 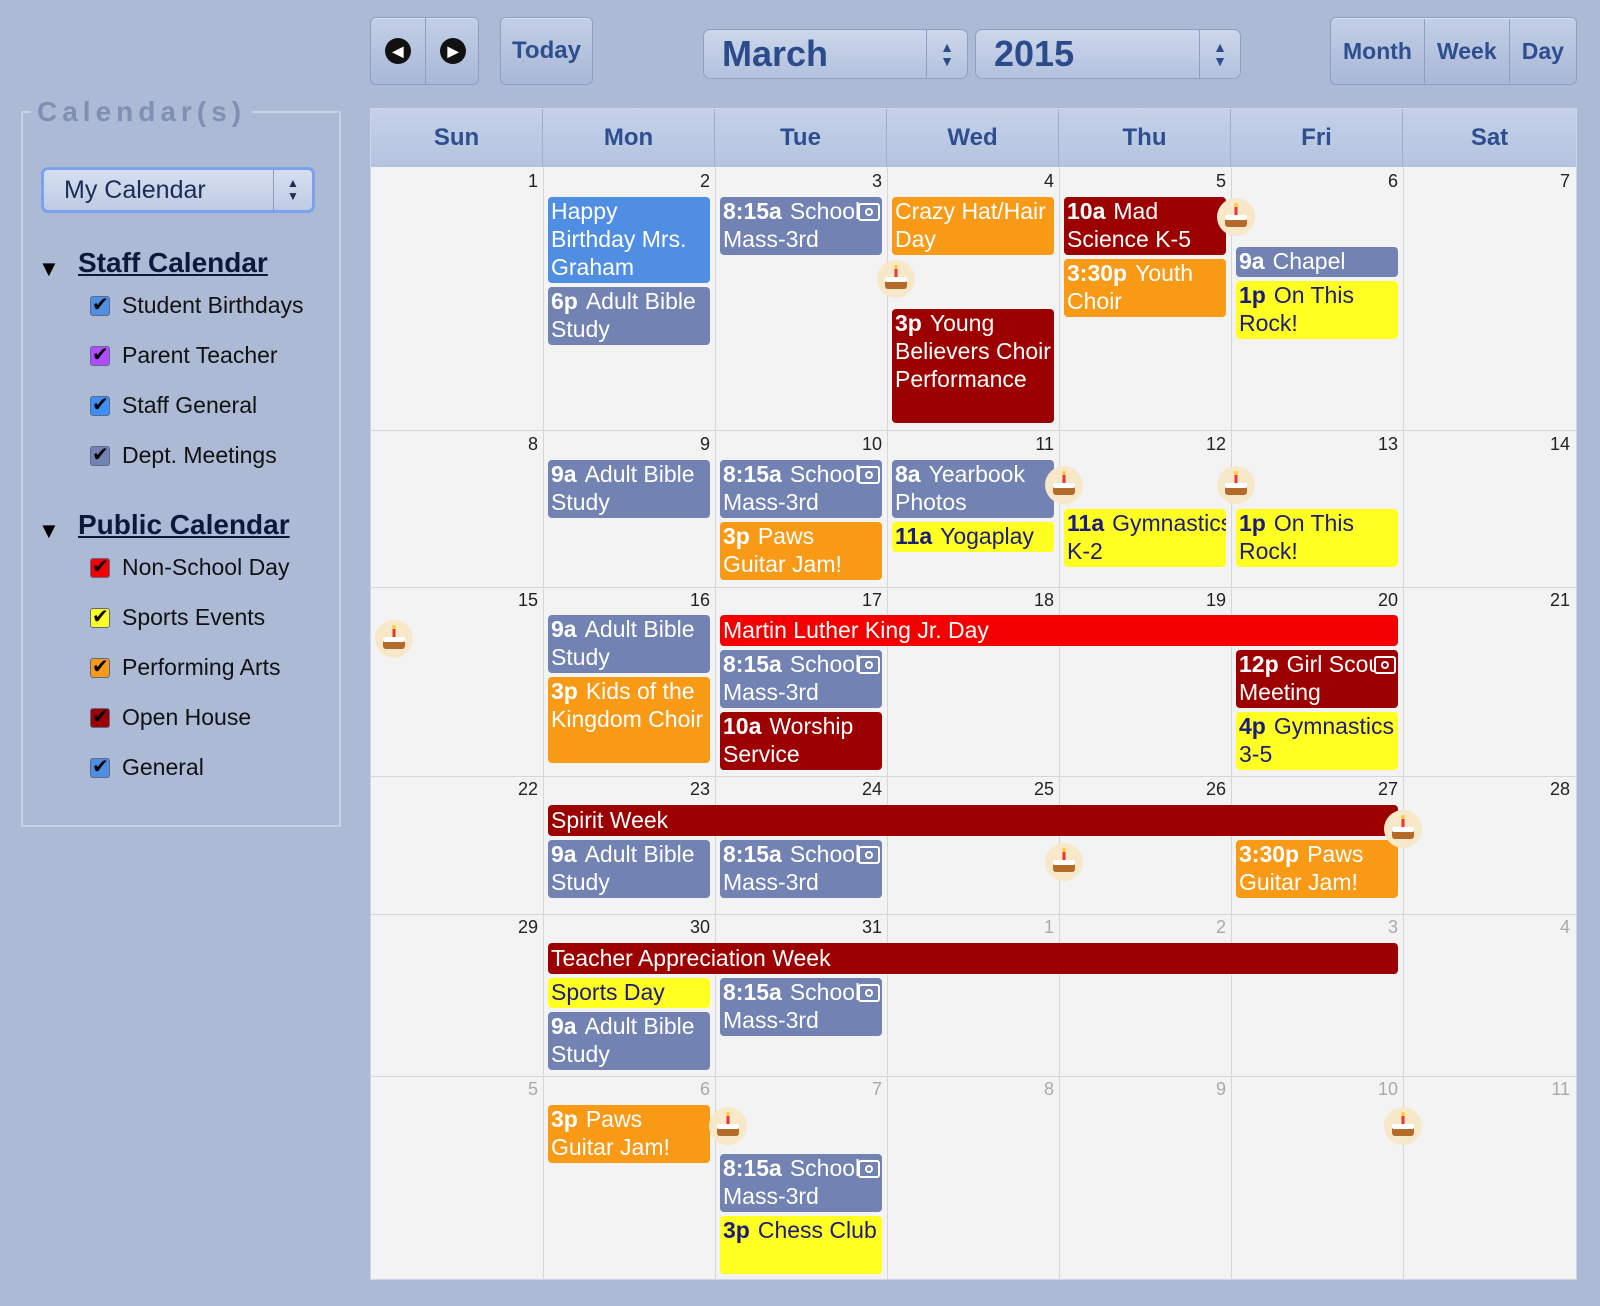 What do you see at coordinates (184, 355) in the screenshot?
I see `calendar-toggle: Parent Teacher` at bounding box center [184, 355].